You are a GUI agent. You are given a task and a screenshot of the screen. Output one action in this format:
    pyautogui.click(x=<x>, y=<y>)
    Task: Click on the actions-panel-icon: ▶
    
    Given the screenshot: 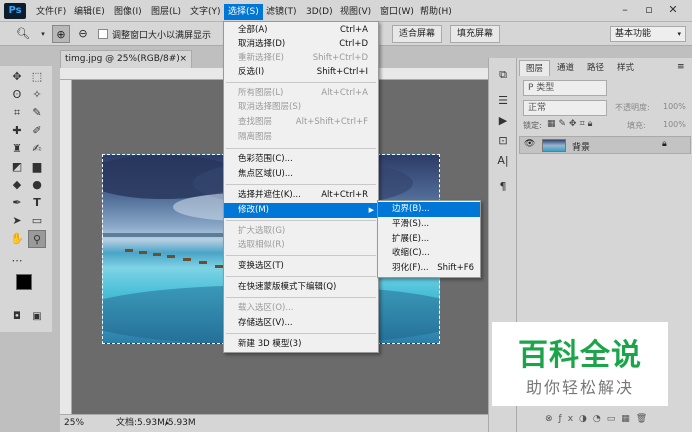 What is the action you would take?
    pyautogui.click(x=503, y=121)
    